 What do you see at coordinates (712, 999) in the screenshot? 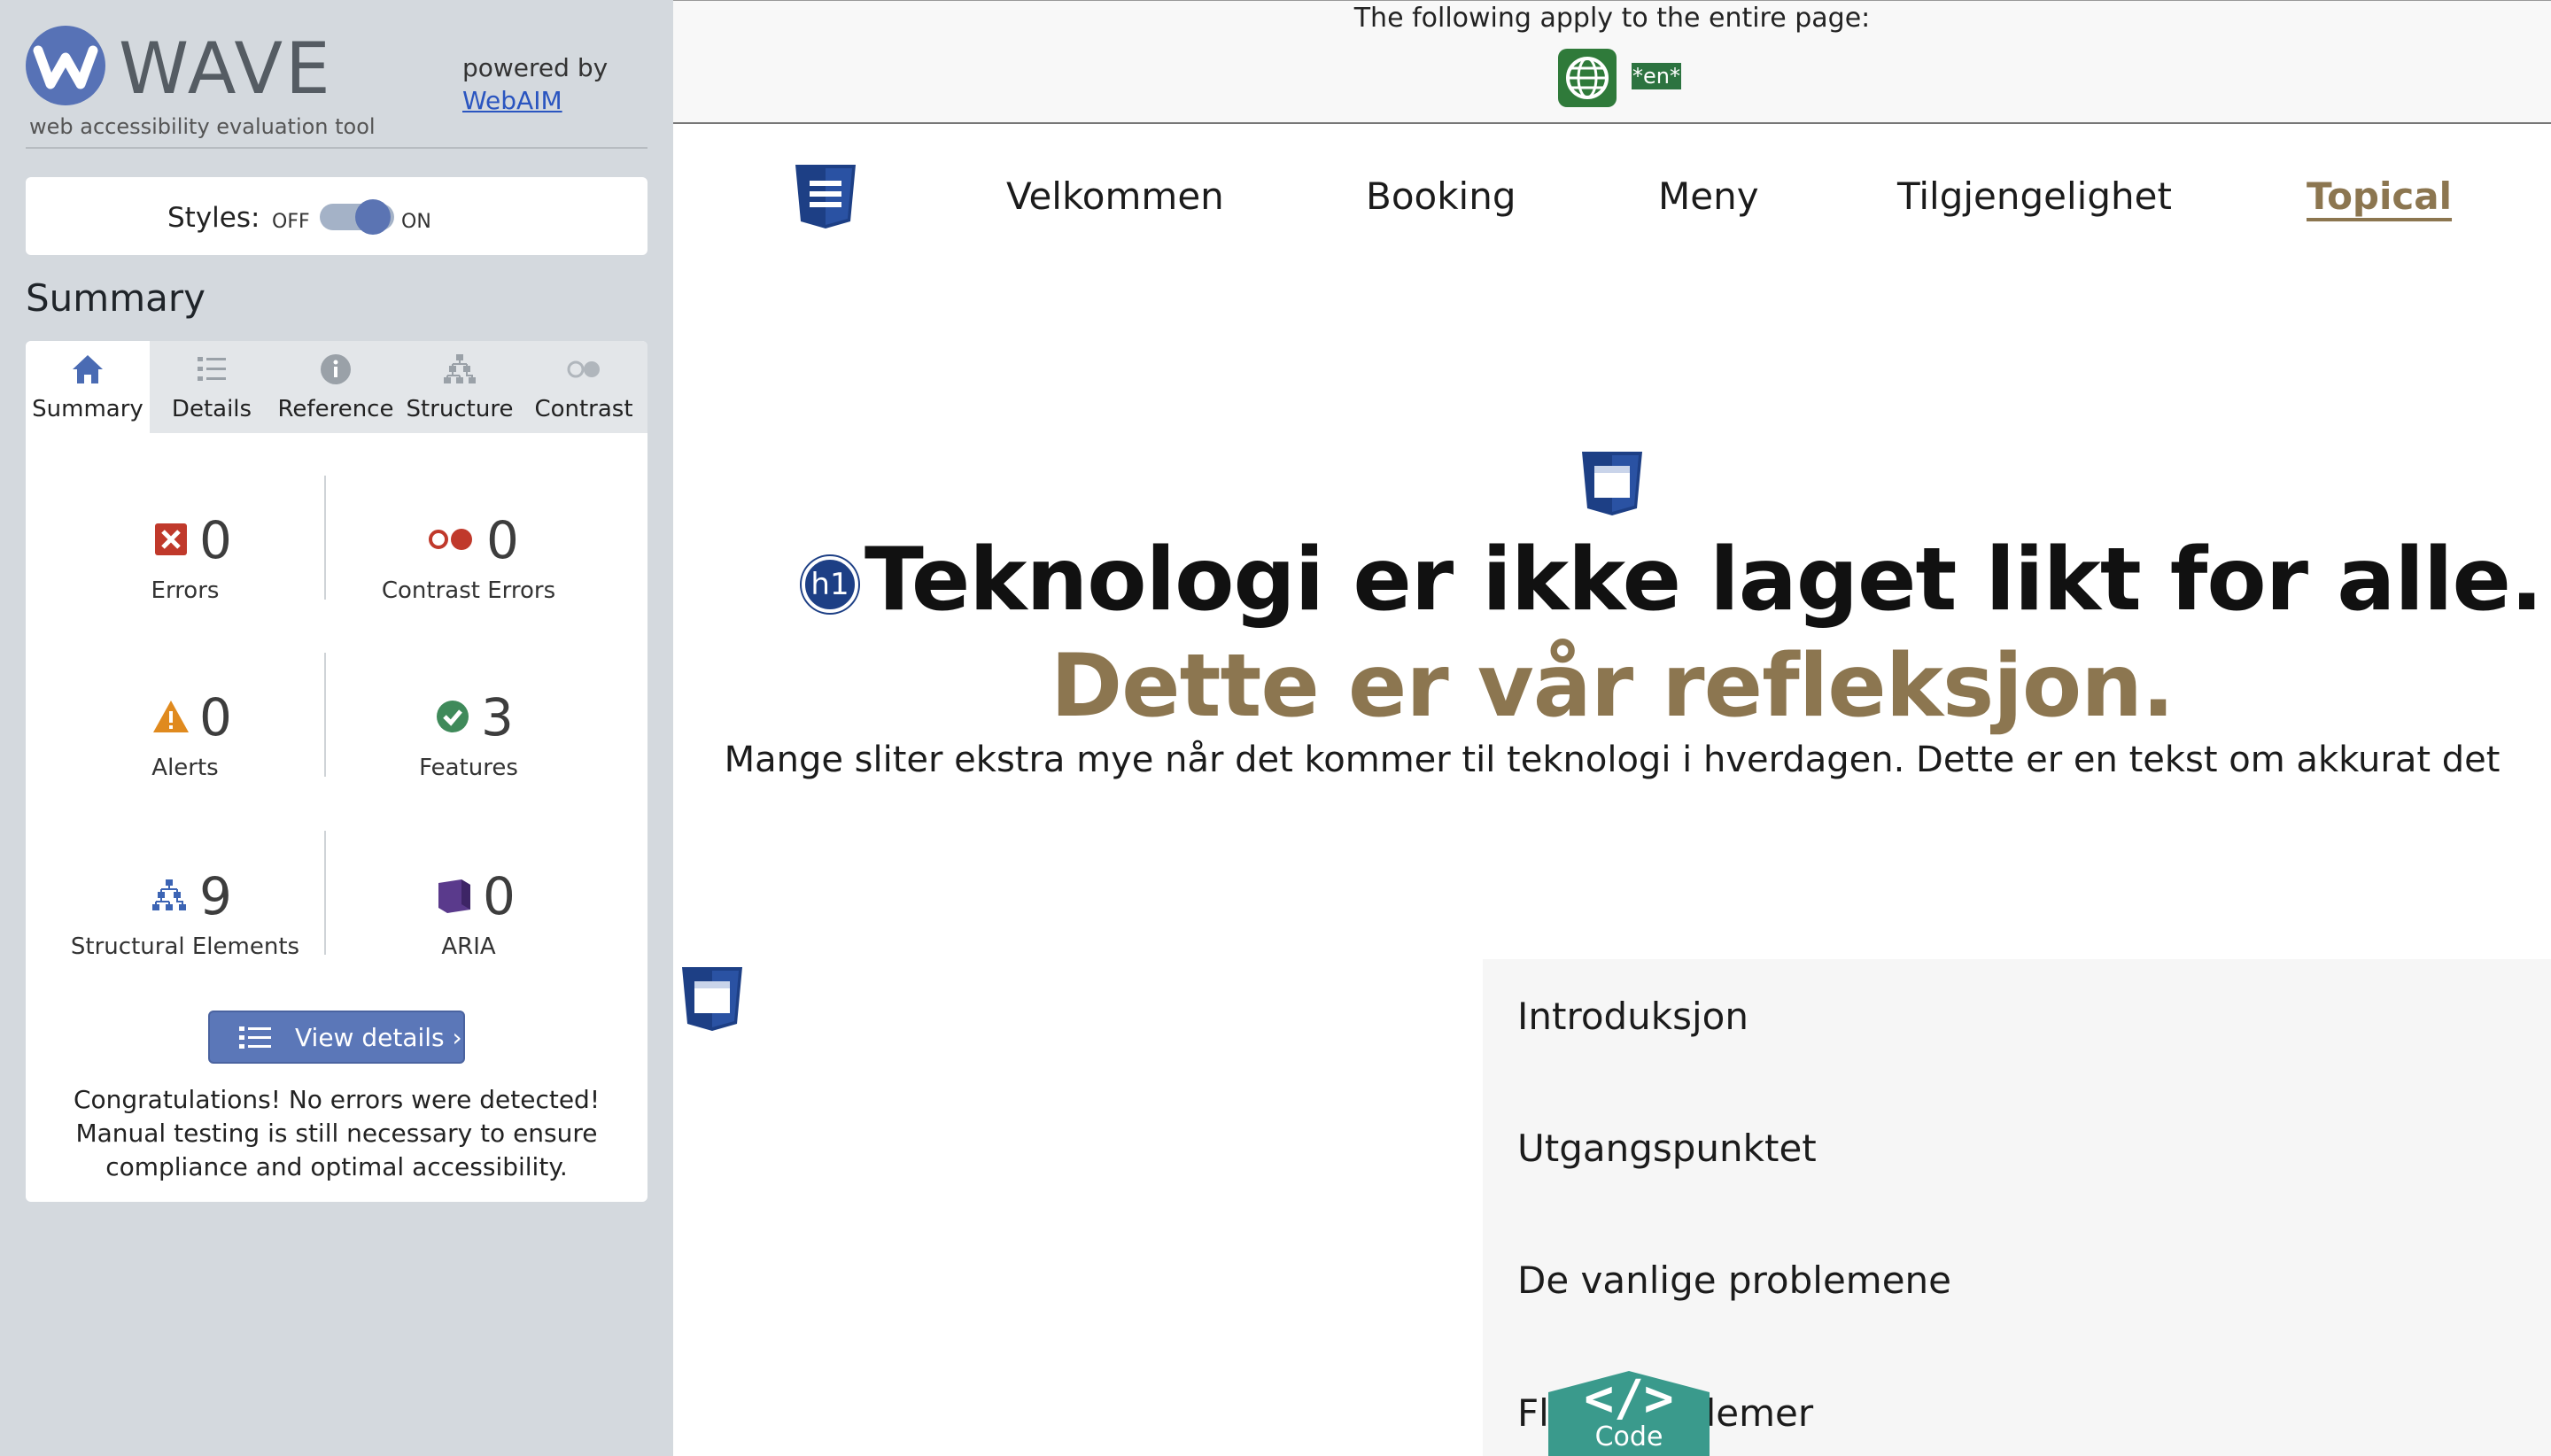
I see `landmark-aside-icon` at bounding box center [712, 999].